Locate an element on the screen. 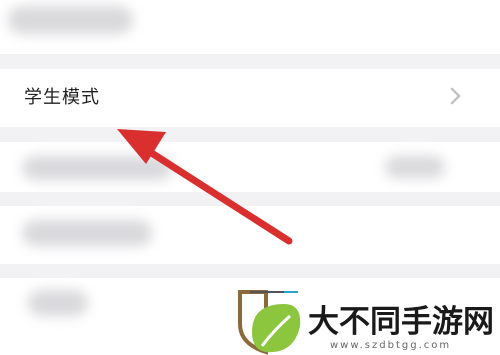 The width and height of the screenshot is (500, 355). watermark-url: www.szdbtgg.com is located at coordinates (391, 345).